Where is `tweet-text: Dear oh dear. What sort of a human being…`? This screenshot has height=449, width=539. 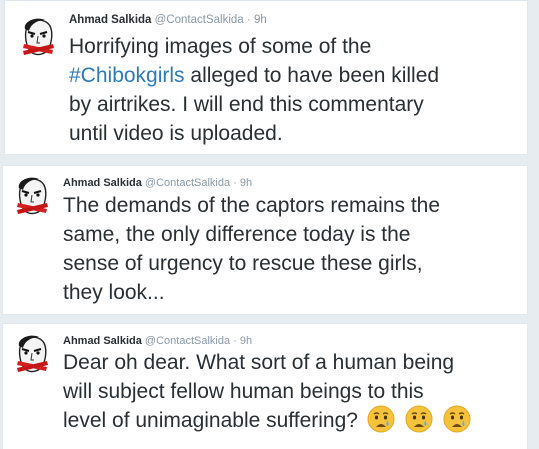
tweet-text: Dear oh dear. What sort of a human being… is located at coordinates (267, 391).